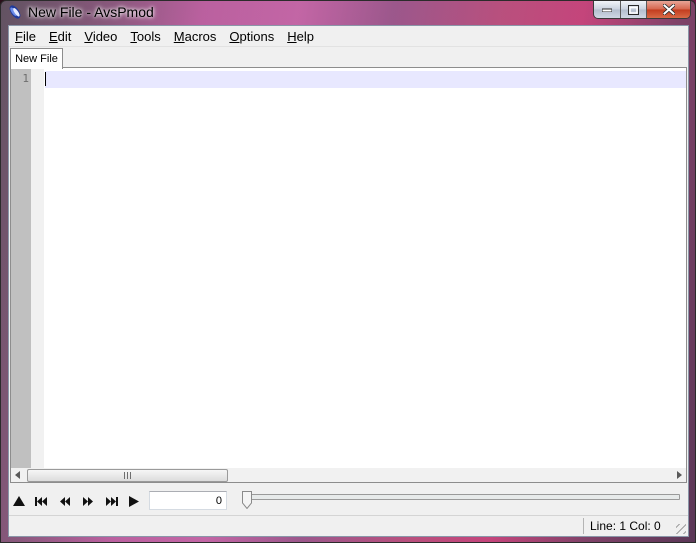  I want to click on cursor-position-text: Line: 1 Col: 0, so click(625, 526).